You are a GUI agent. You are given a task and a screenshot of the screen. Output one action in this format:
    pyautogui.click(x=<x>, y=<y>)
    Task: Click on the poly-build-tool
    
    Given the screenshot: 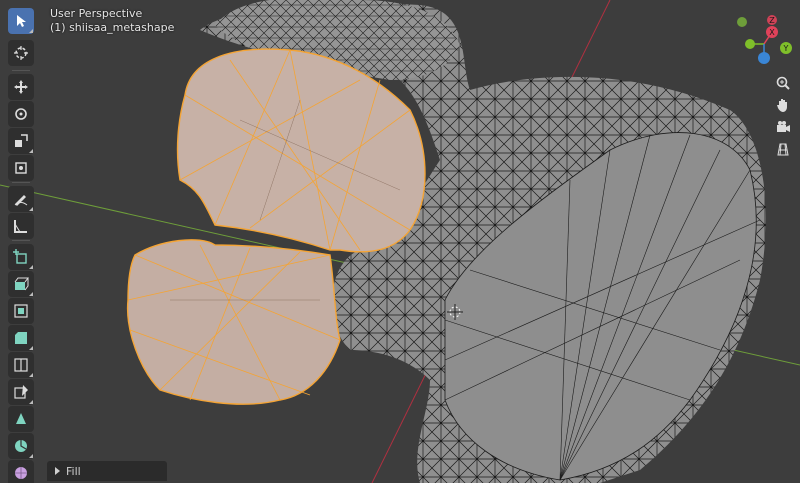 What is the action you would take?
    pyautogui.click(x=21, y=419)
    